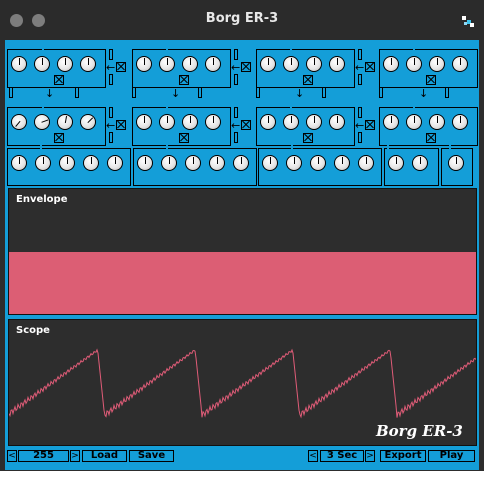 Image resolution: width=484 pixels, height=480 pixels. Describe the element at coordinates (337, 122) in the screenshot. I see `osc3-knob-t` at that location.